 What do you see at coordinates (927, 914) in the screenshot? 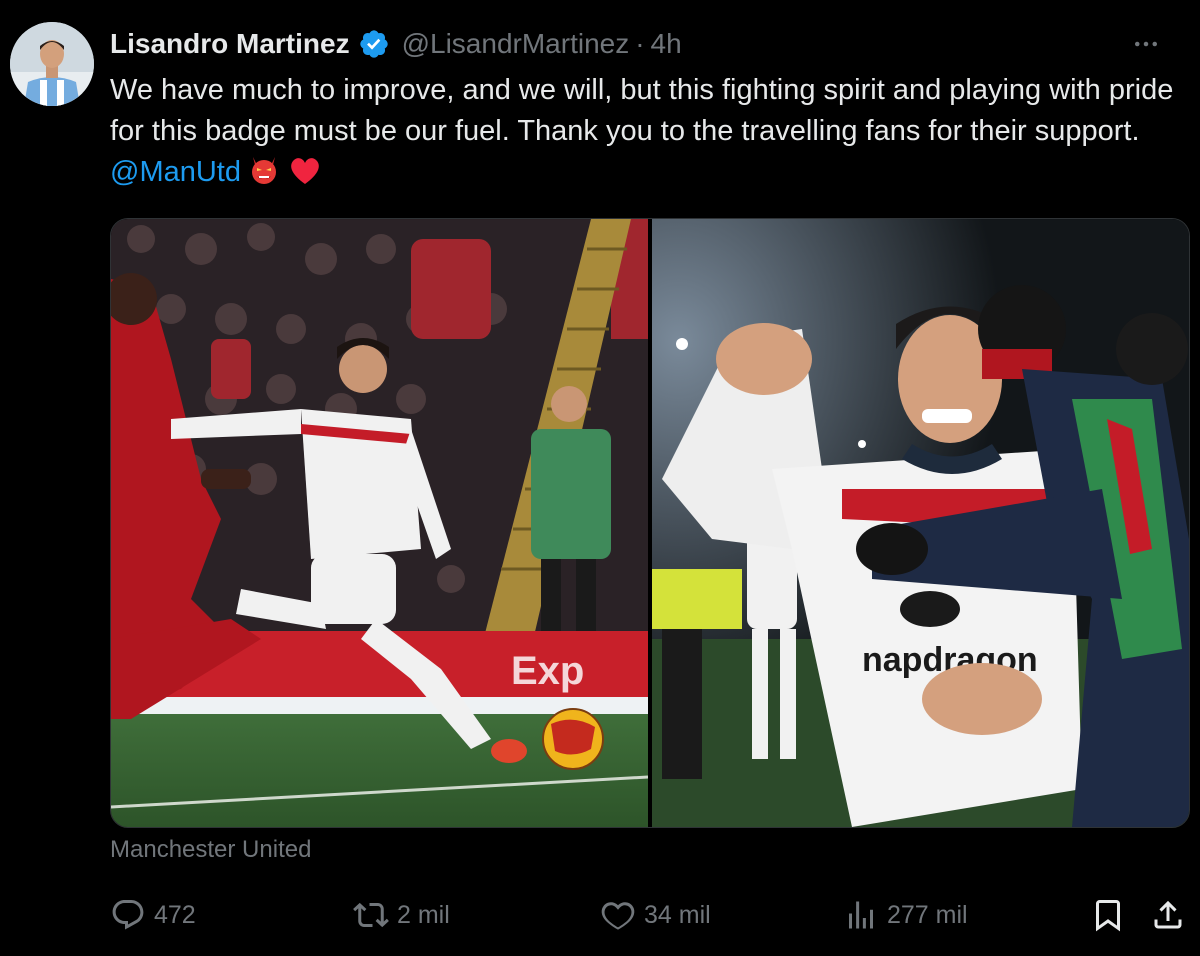
I see `views-count: 277 mil` at bounding box center [927, 914].